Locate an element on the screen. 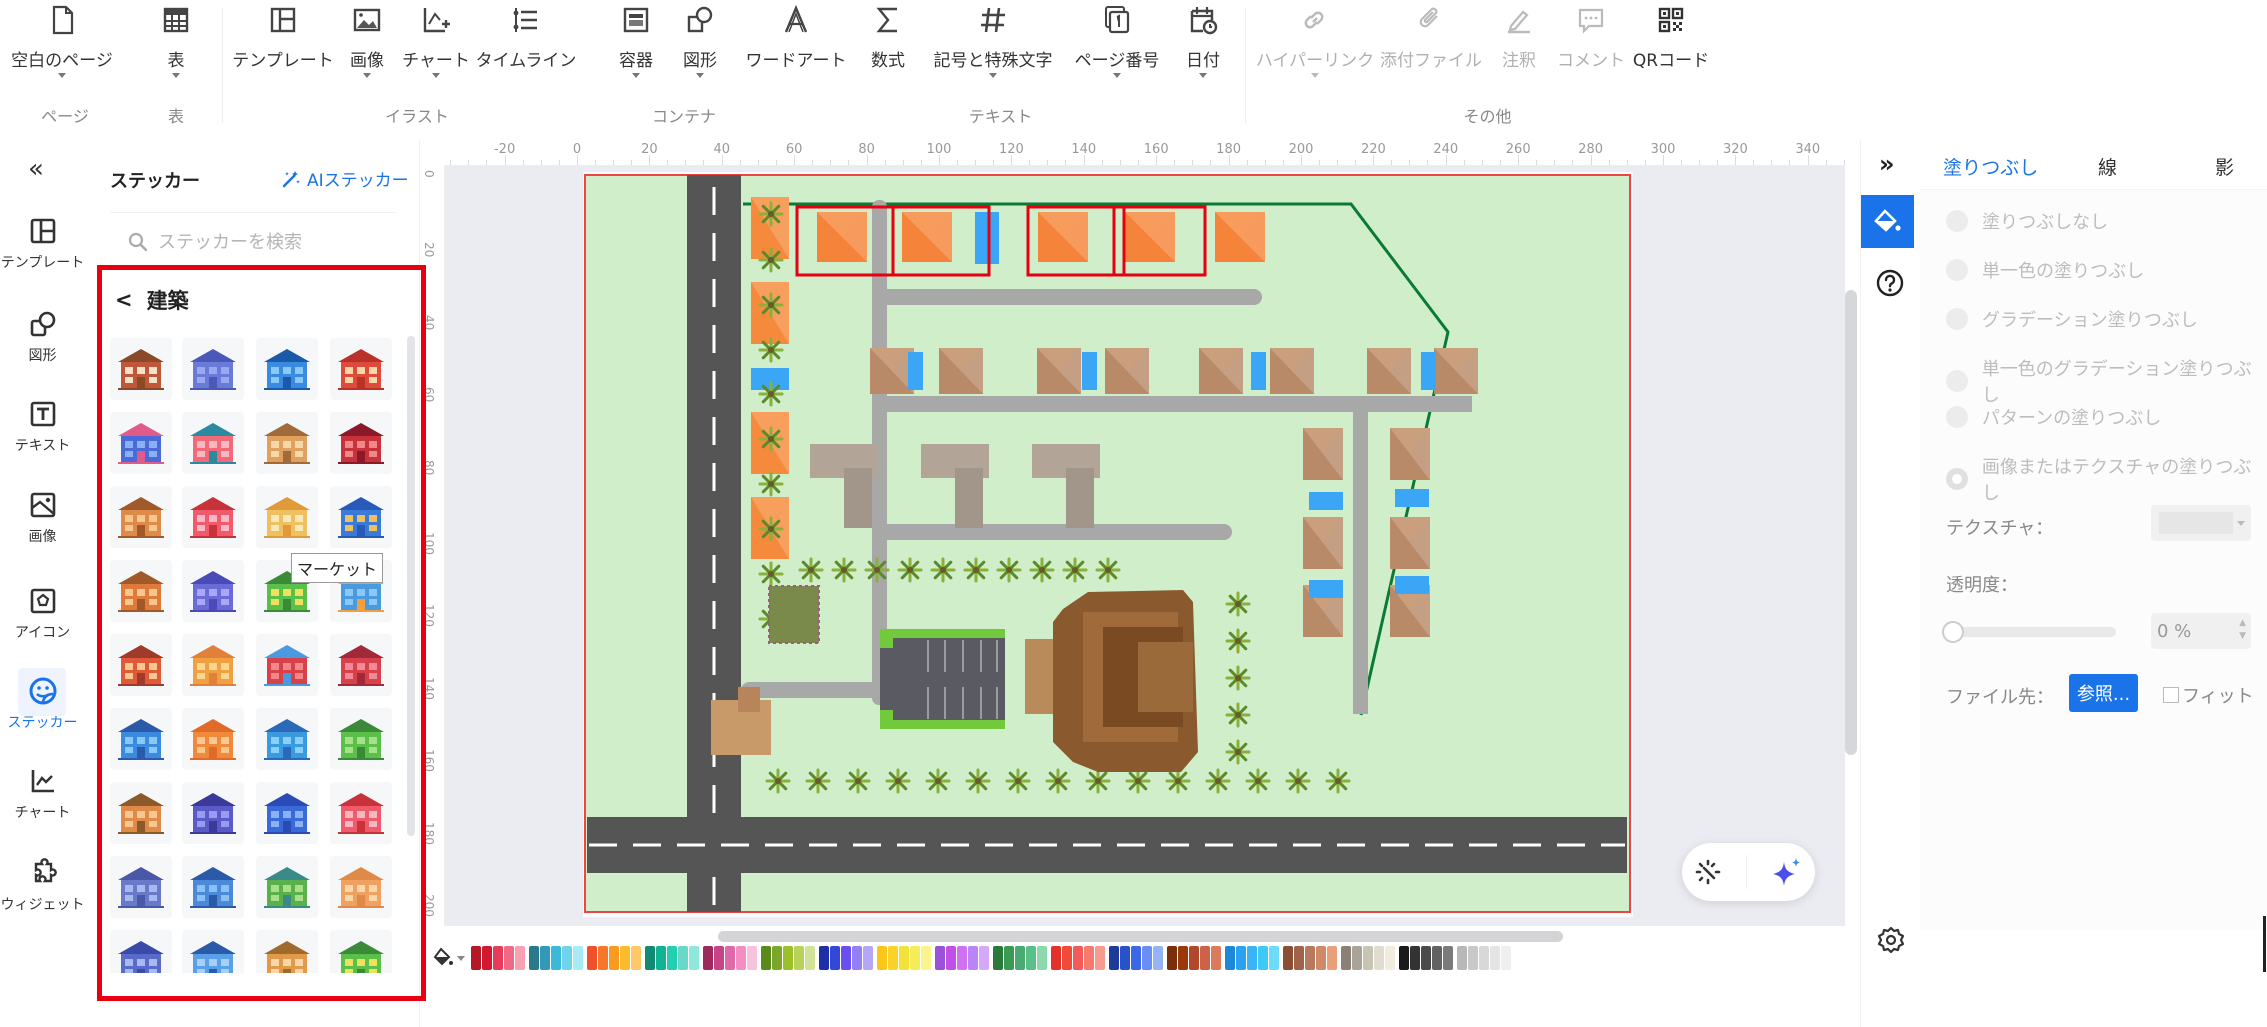 This screenshot has width=2267, height=1027. settings-gear-icon is located at coordinates (1891, 942).